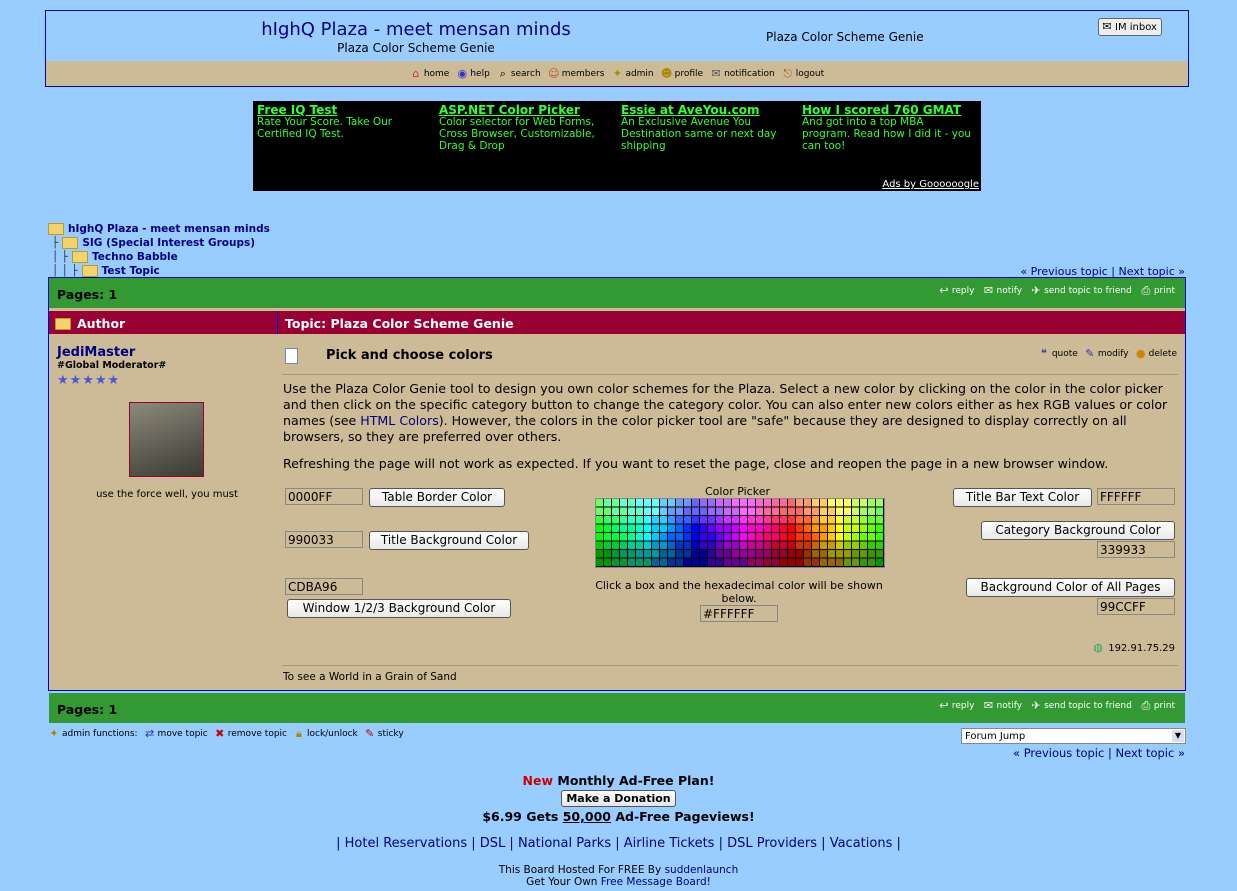 The image size is (1237, 891). What do you see at coordinates (449, 540) in the screenshot?
I see `title-background-color-button: Title Background Color` at bounding box center [449, 540].